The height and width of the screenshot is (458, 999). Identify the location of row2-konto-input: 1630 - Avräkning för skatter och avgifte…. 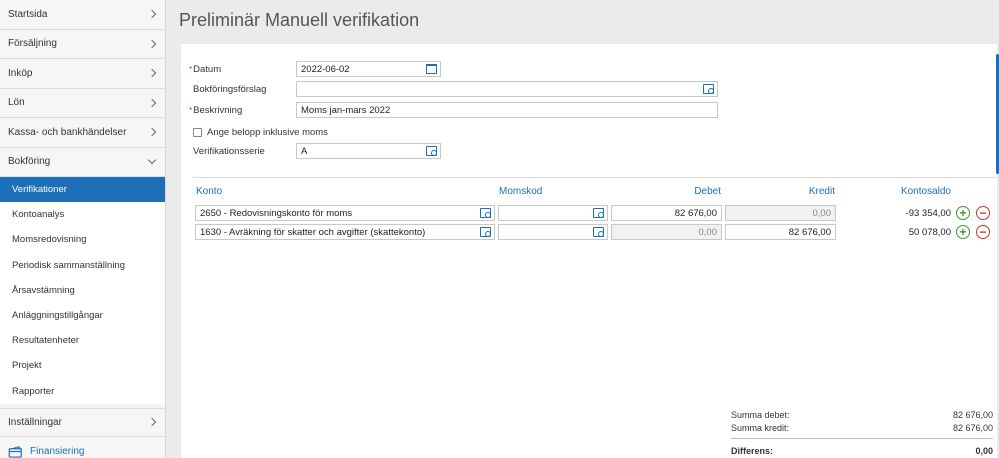
(345, 232).